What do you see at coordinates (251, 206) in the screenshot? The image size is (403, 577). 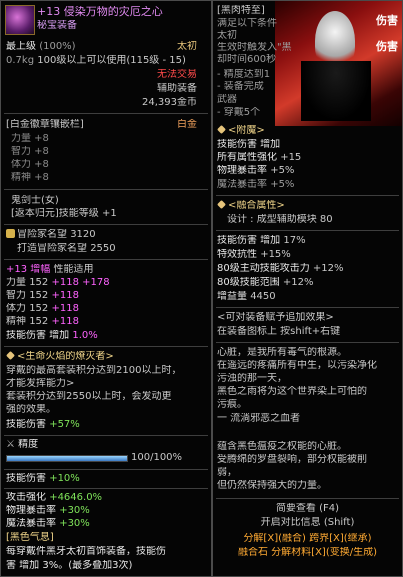 I see `fusion-title: <融合属性>` at bounding box center [251, 206].